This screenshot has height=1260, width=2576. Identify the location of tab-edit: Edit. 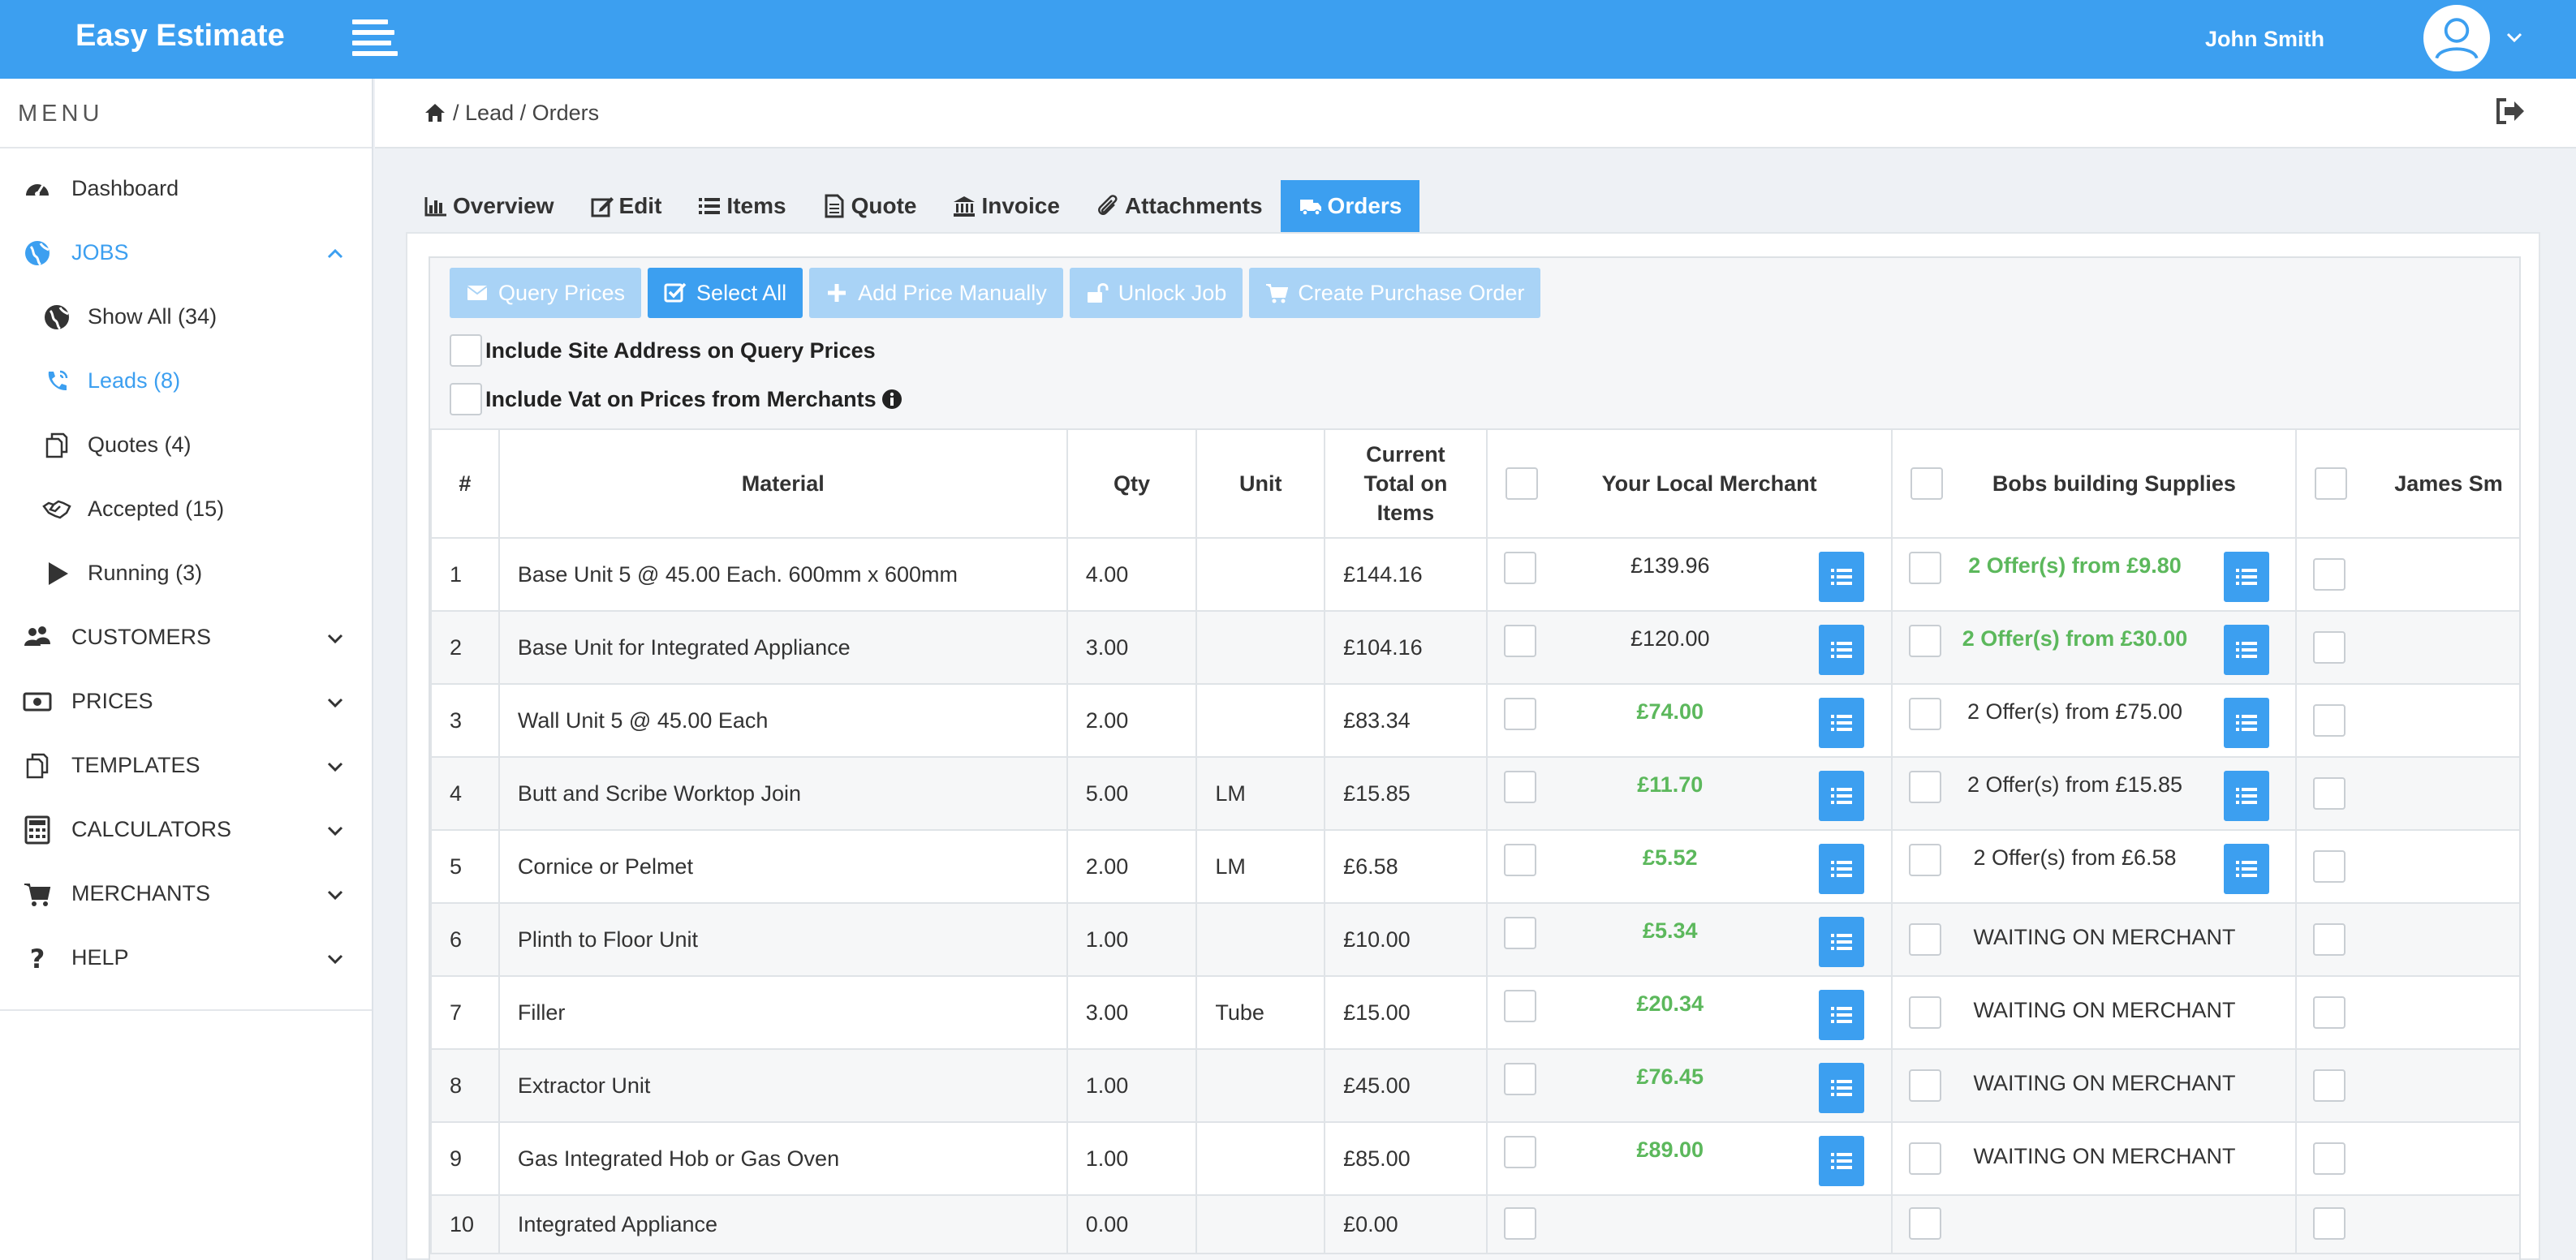
(626, 206).